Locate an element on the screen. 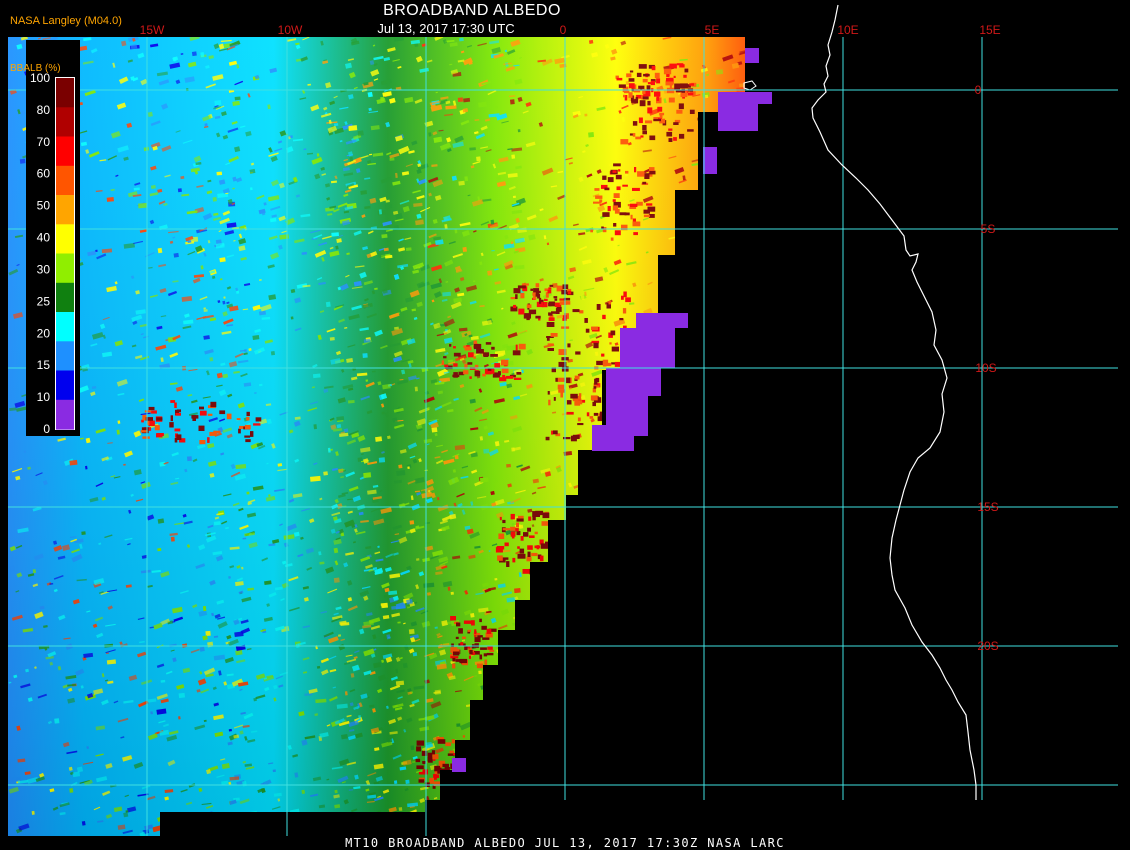 The width and height of the screenshot is (1130, 850). island-outline is located at coordinates (750, 85).